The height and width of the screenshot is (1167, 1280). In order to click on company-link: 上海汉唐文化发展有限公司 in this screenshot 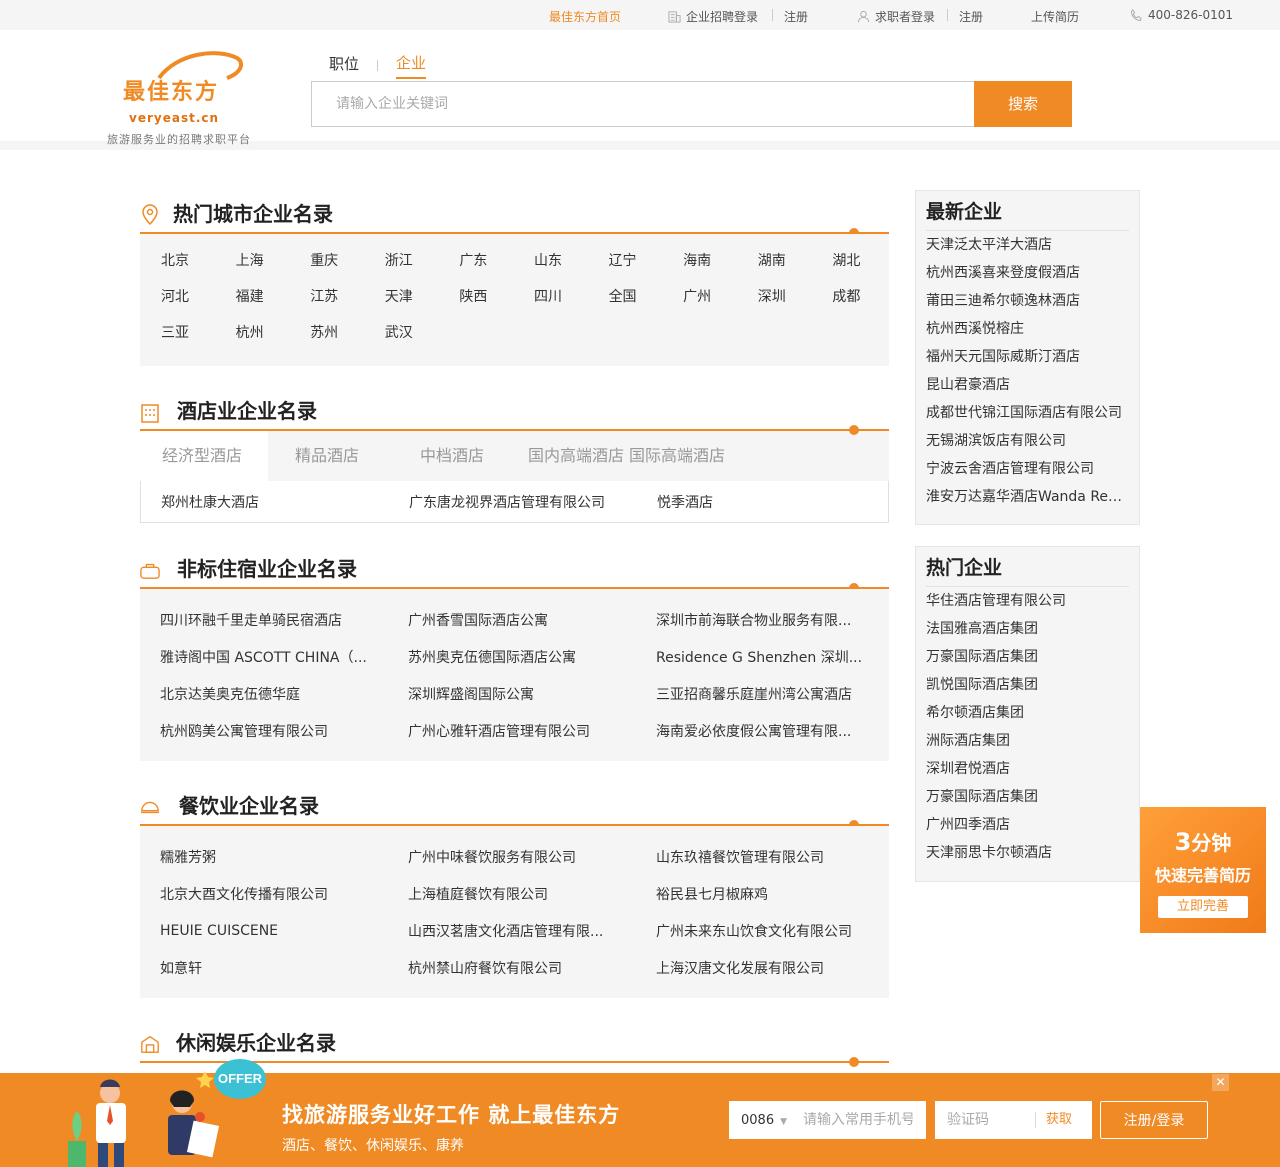, I will do `click(760, 968)`.